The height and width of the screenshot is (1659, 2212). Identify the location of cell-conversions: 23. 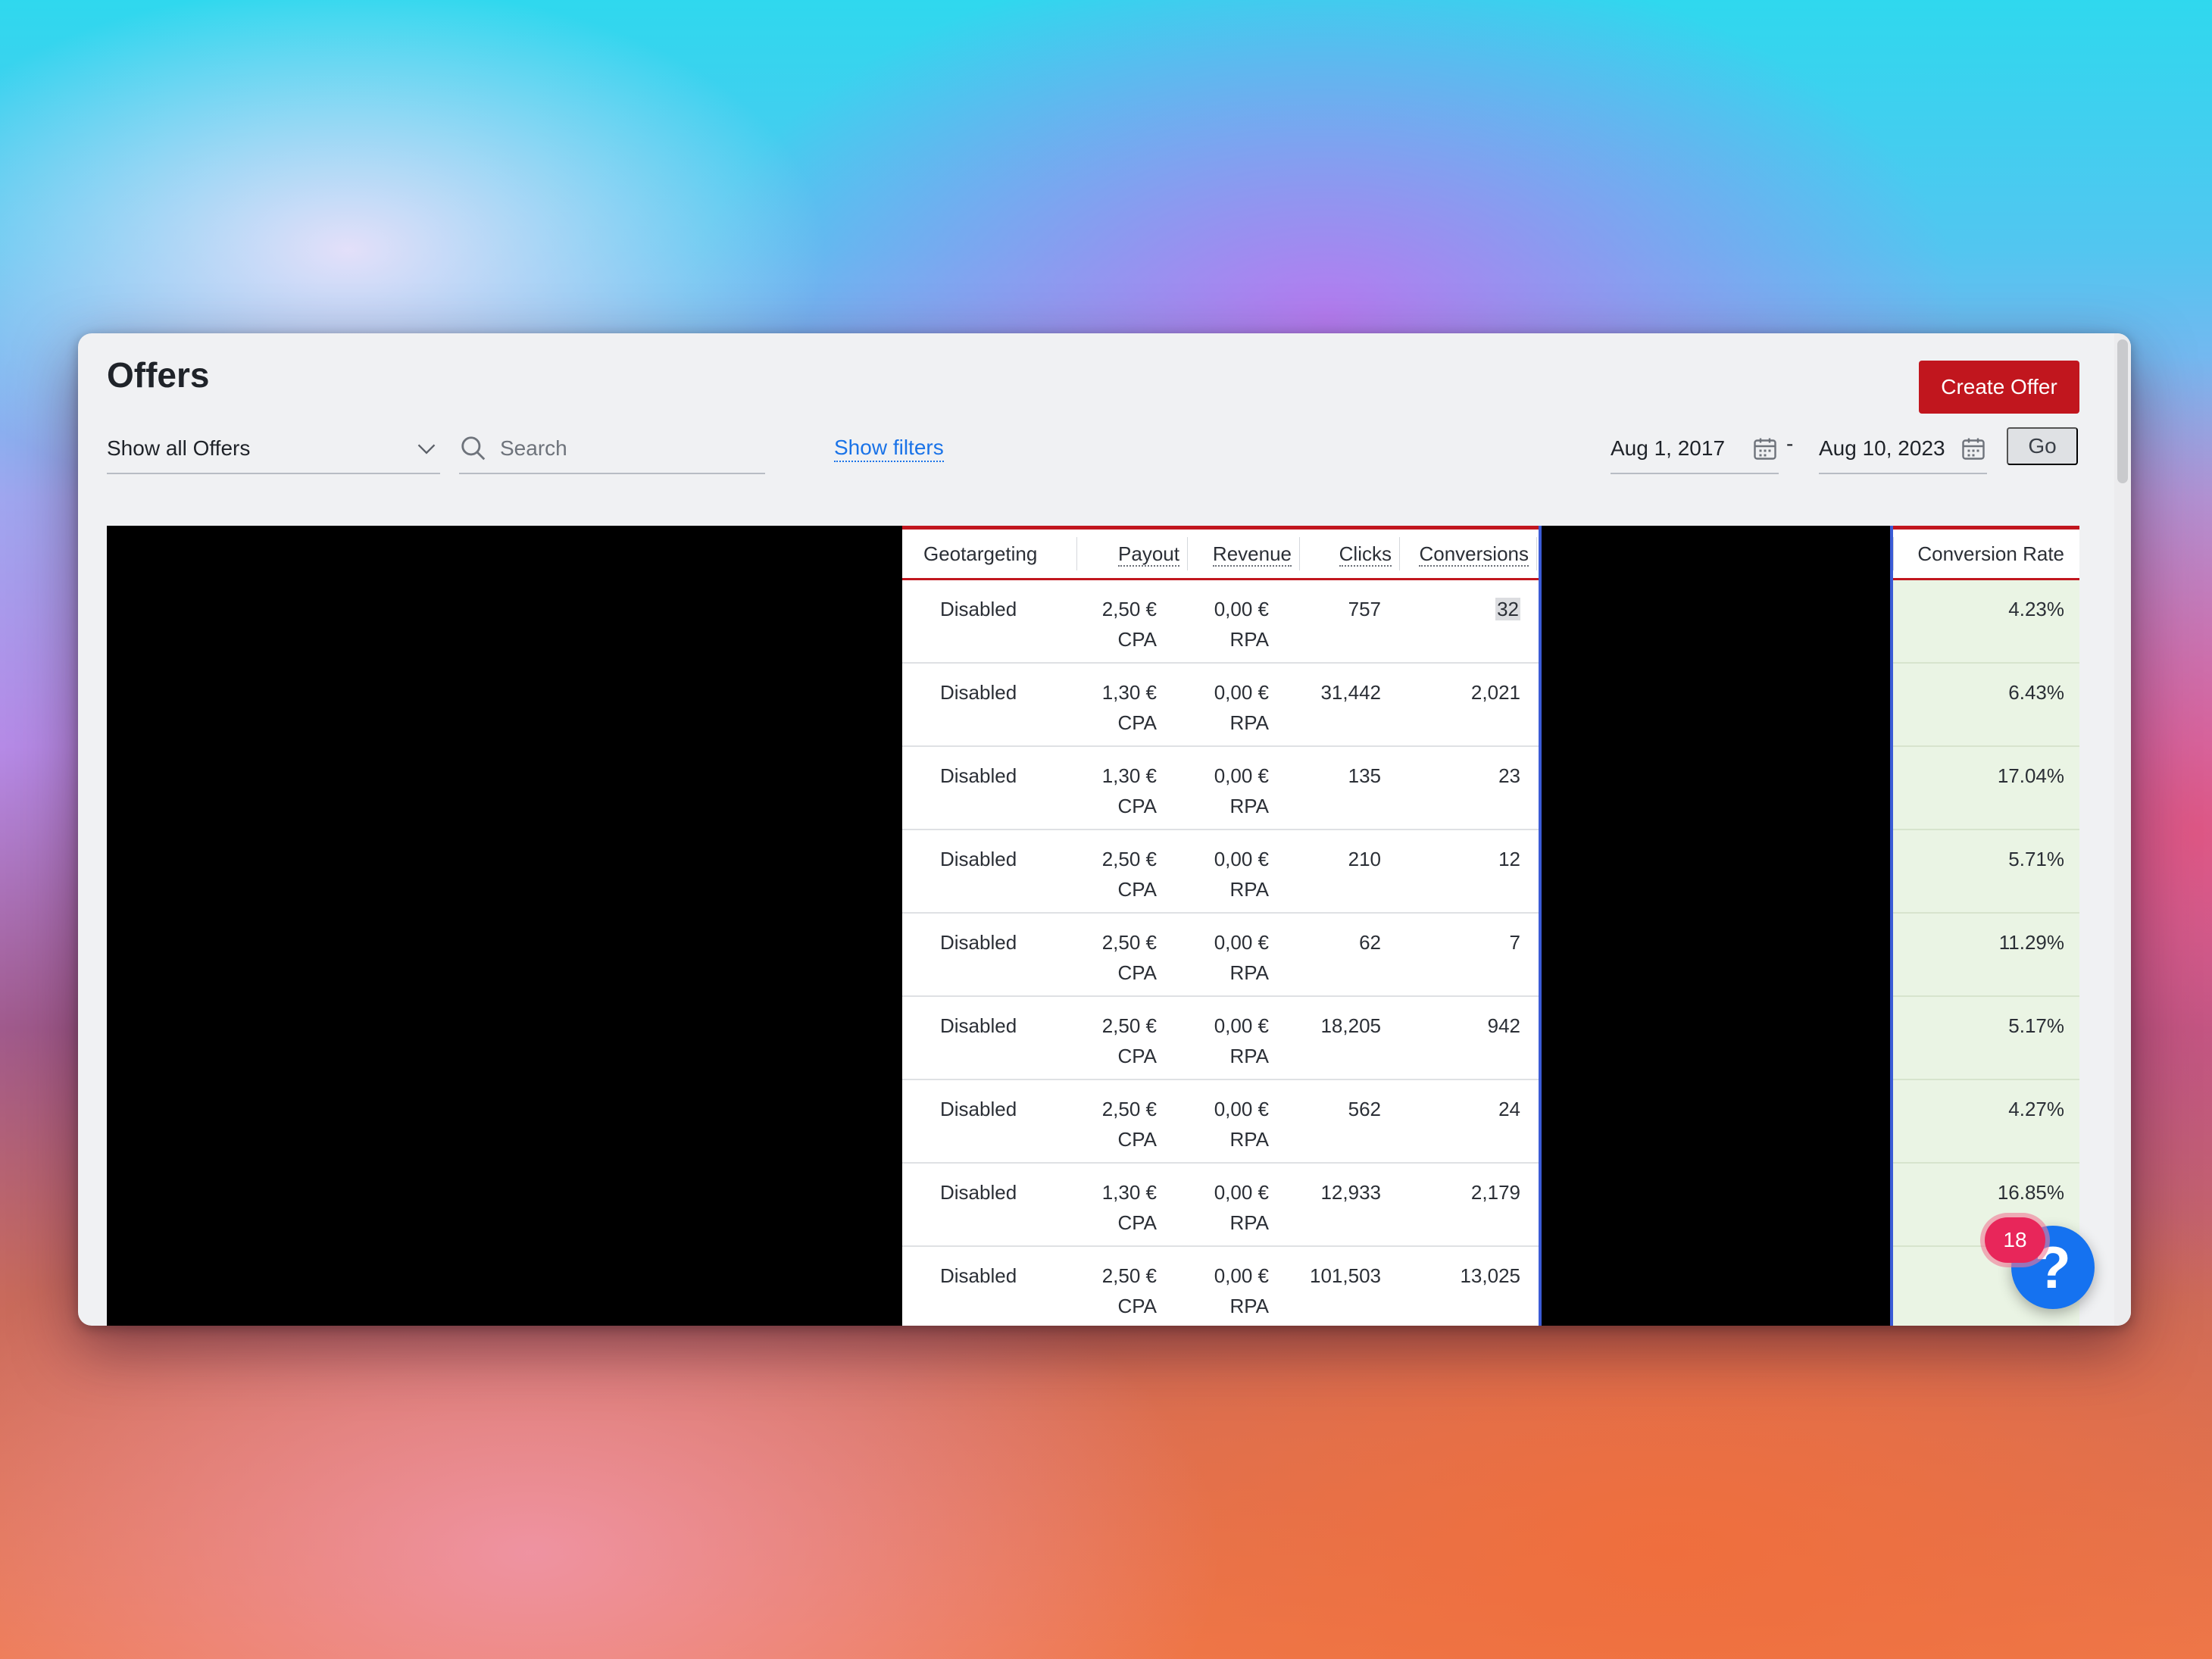
(1509, 775).